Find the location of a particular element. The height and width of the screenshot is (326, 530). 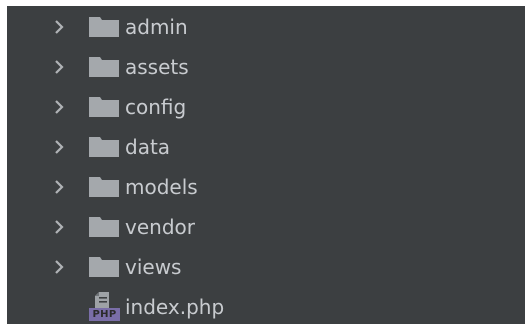

tree-item-config: config is located at coordinates (266, 107).